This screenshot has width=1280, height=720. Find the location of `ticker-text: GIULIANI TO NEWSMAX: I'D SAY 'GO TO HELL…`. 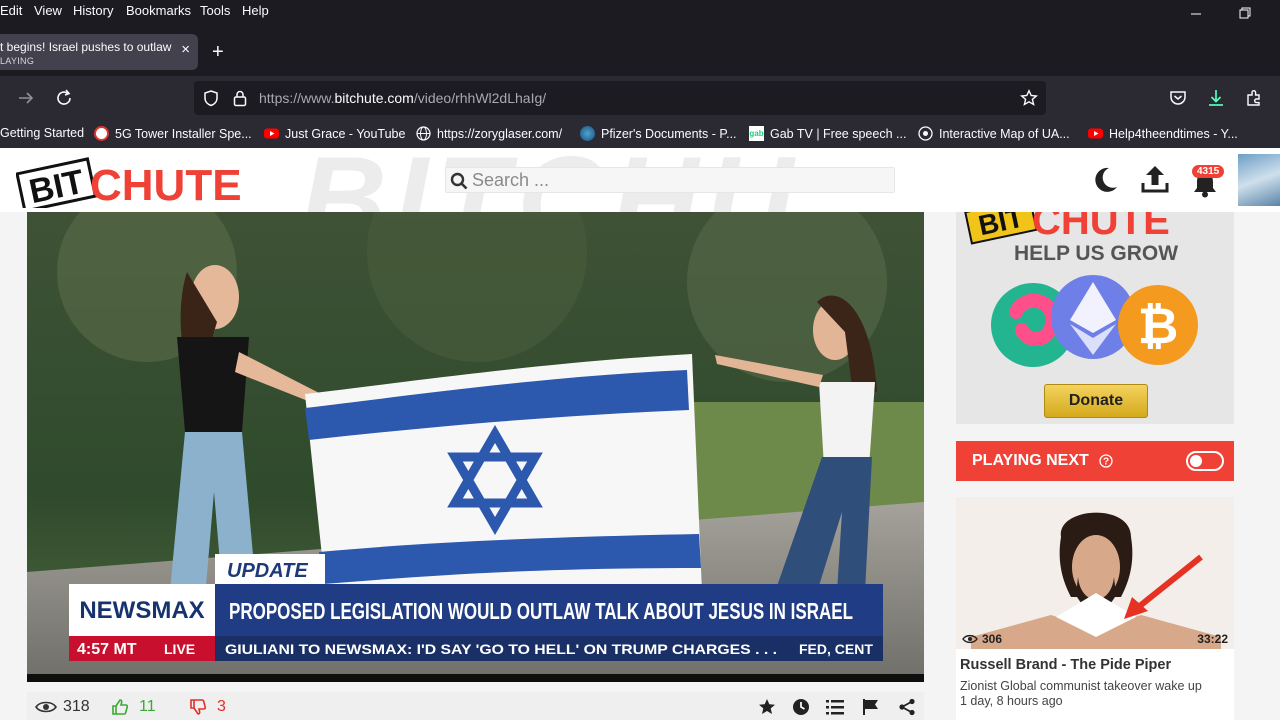

ticker-text: GIULIANI TO NEWSMAX: I'D SAY 'GO TO HELL… is located at coordinates (501, 649).